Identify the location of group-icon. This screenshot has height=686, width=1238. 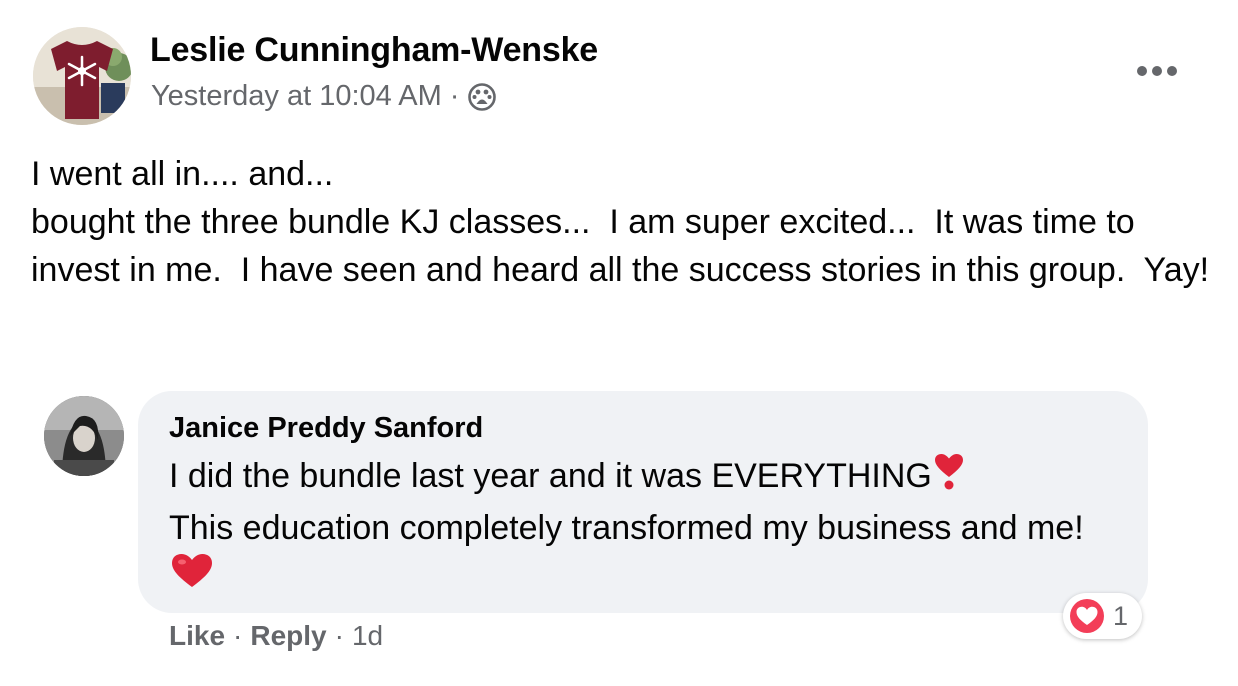
(482, 97).